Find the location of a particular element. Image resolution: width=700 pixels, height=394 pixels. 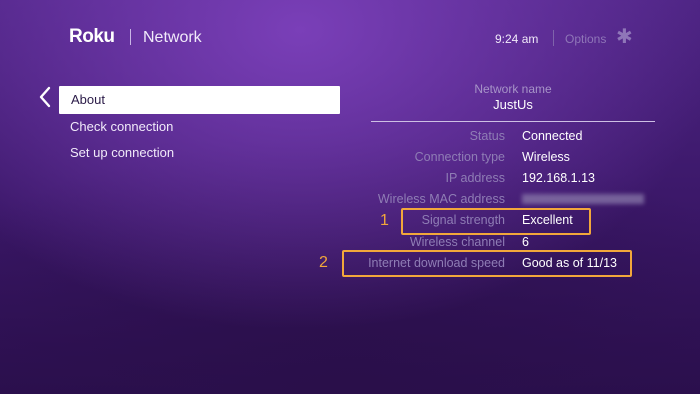

asterisk-icon: ✱ is located at coordinates (624, 37).